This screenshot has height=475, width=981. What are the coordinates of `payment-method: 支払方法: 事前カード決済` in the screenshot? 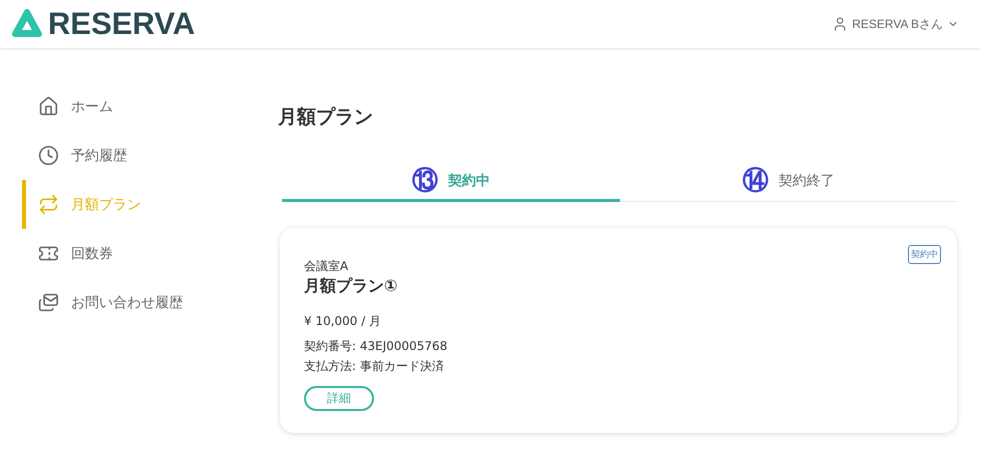 It's located at (374, 366).